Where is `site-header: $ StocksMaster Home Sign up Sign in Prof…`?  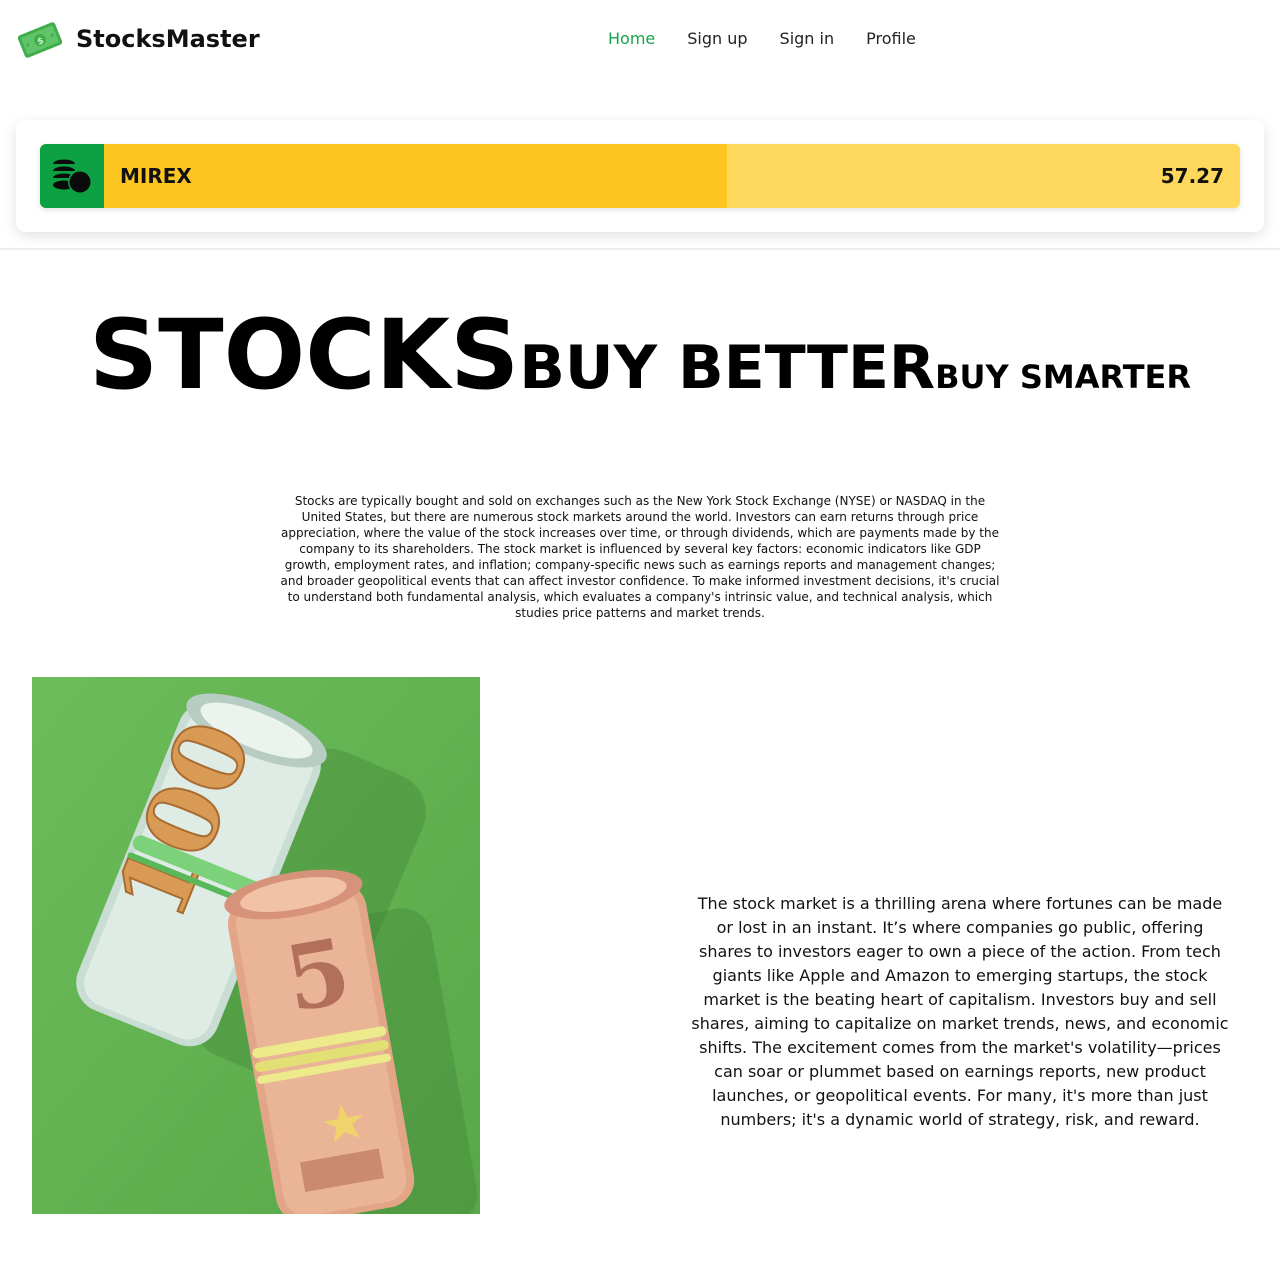 site-header: $ StocksMaster Home Sign up Sign in Prof… is located at coordinates (640, 40).